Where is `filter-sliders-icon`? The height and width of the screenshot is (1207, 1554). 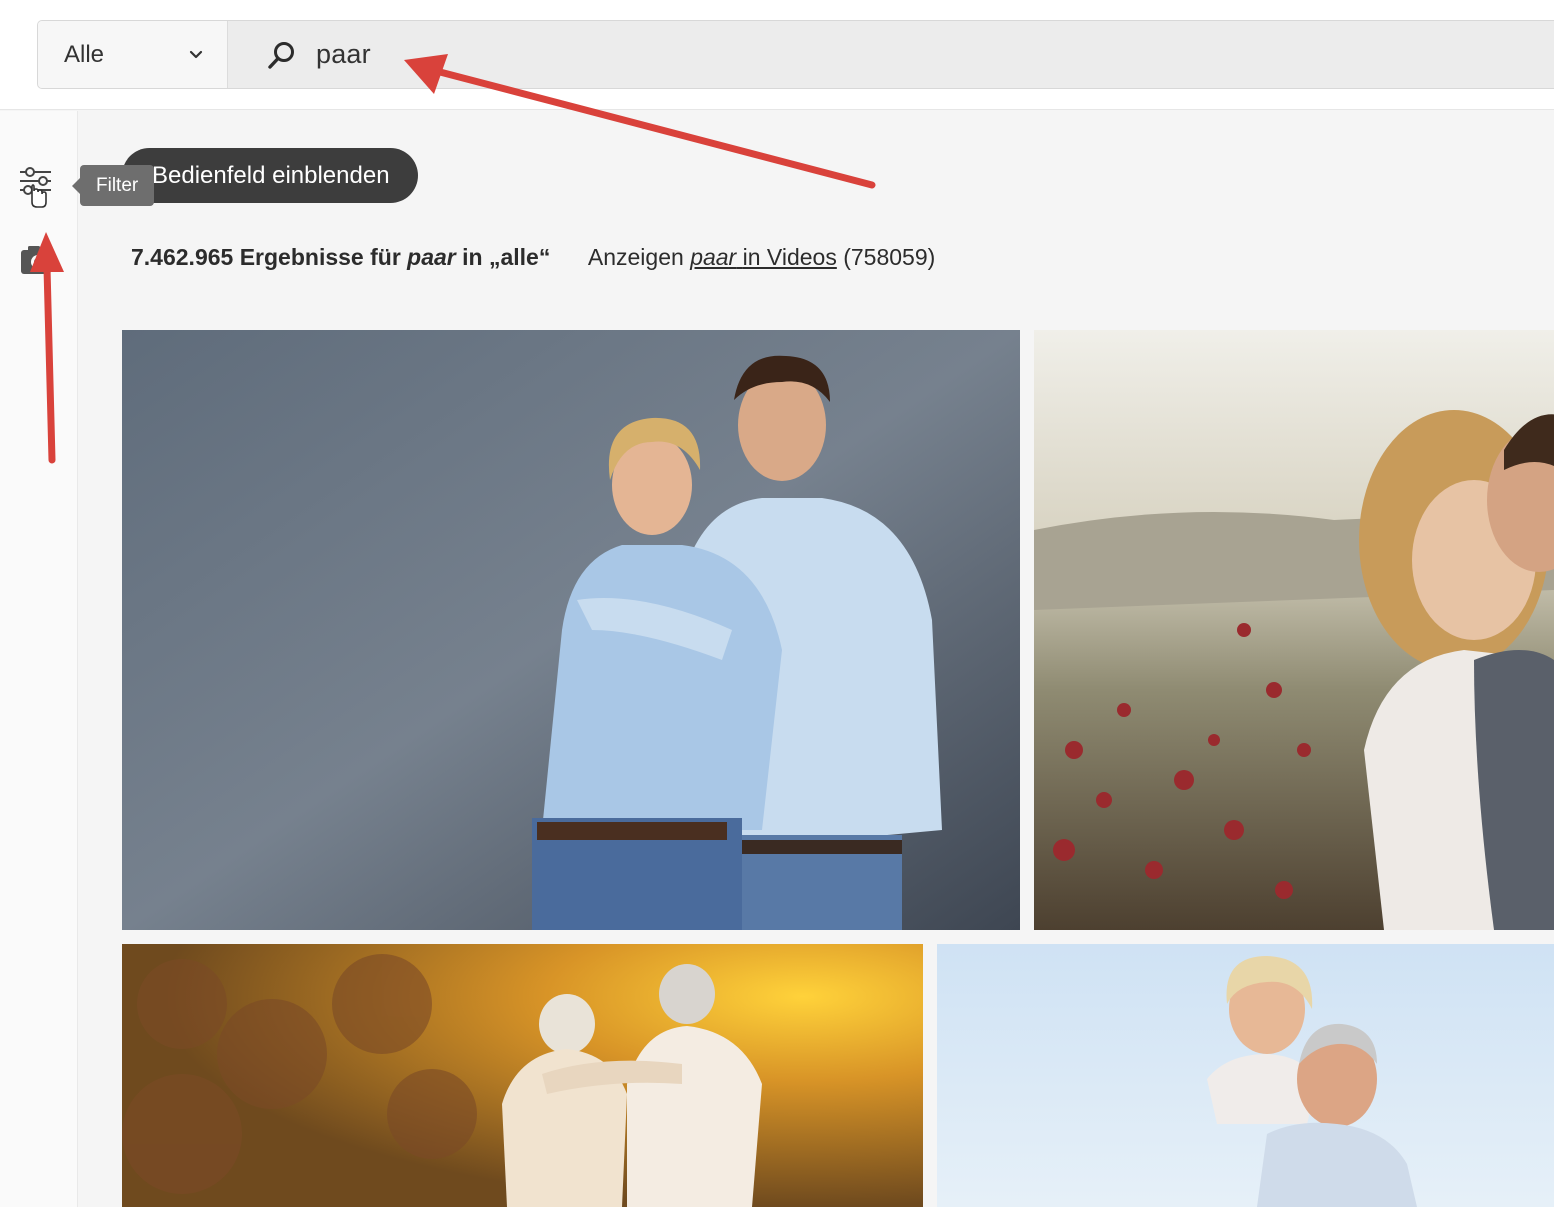
filter-sliders-icon is located at coordinates (35, 187).